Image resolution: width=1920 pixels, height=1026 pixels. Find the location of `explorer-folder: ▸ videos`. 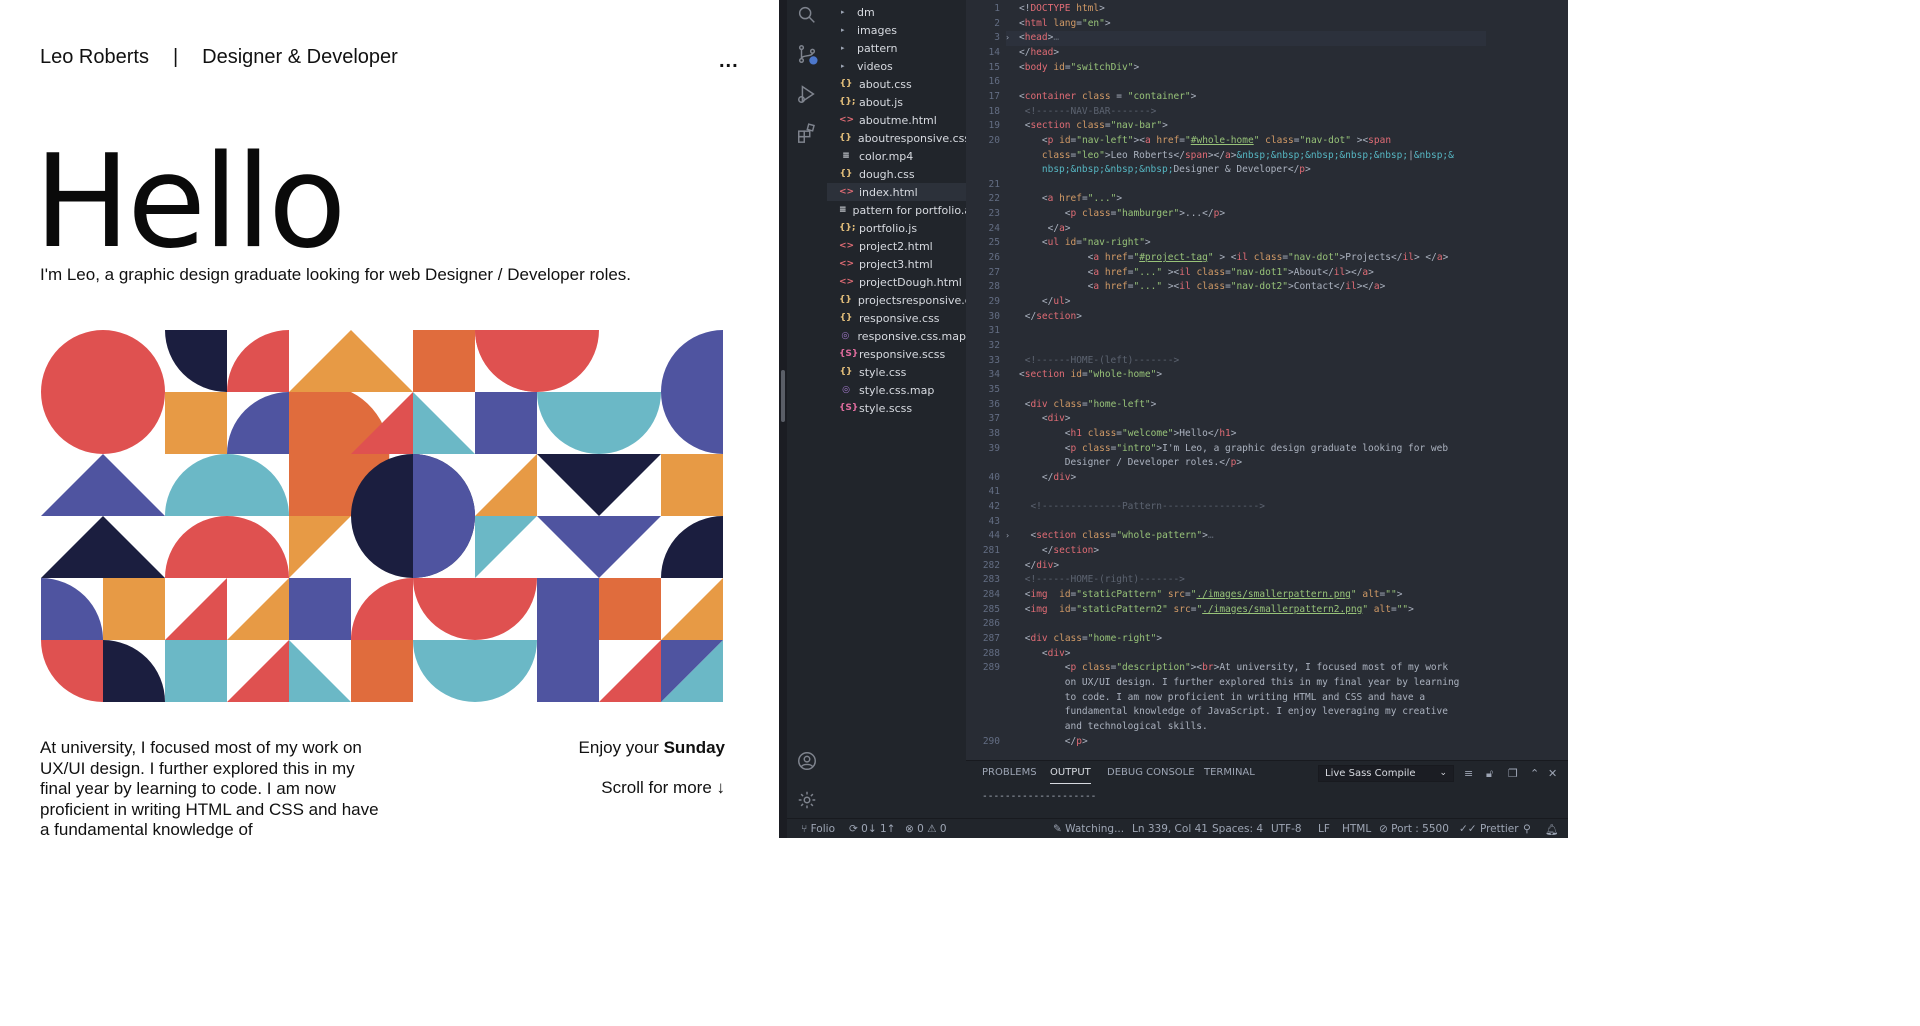

explorer-folder: ▸ videos is located at coordinates (896, 66).